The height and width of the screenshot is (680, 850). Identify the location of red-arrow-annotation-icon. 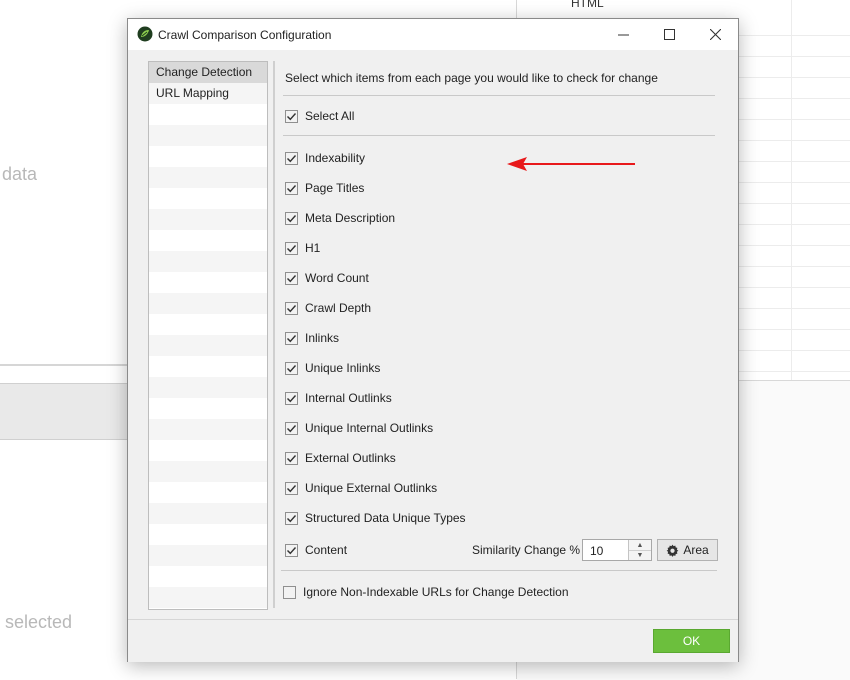
(571, 164).